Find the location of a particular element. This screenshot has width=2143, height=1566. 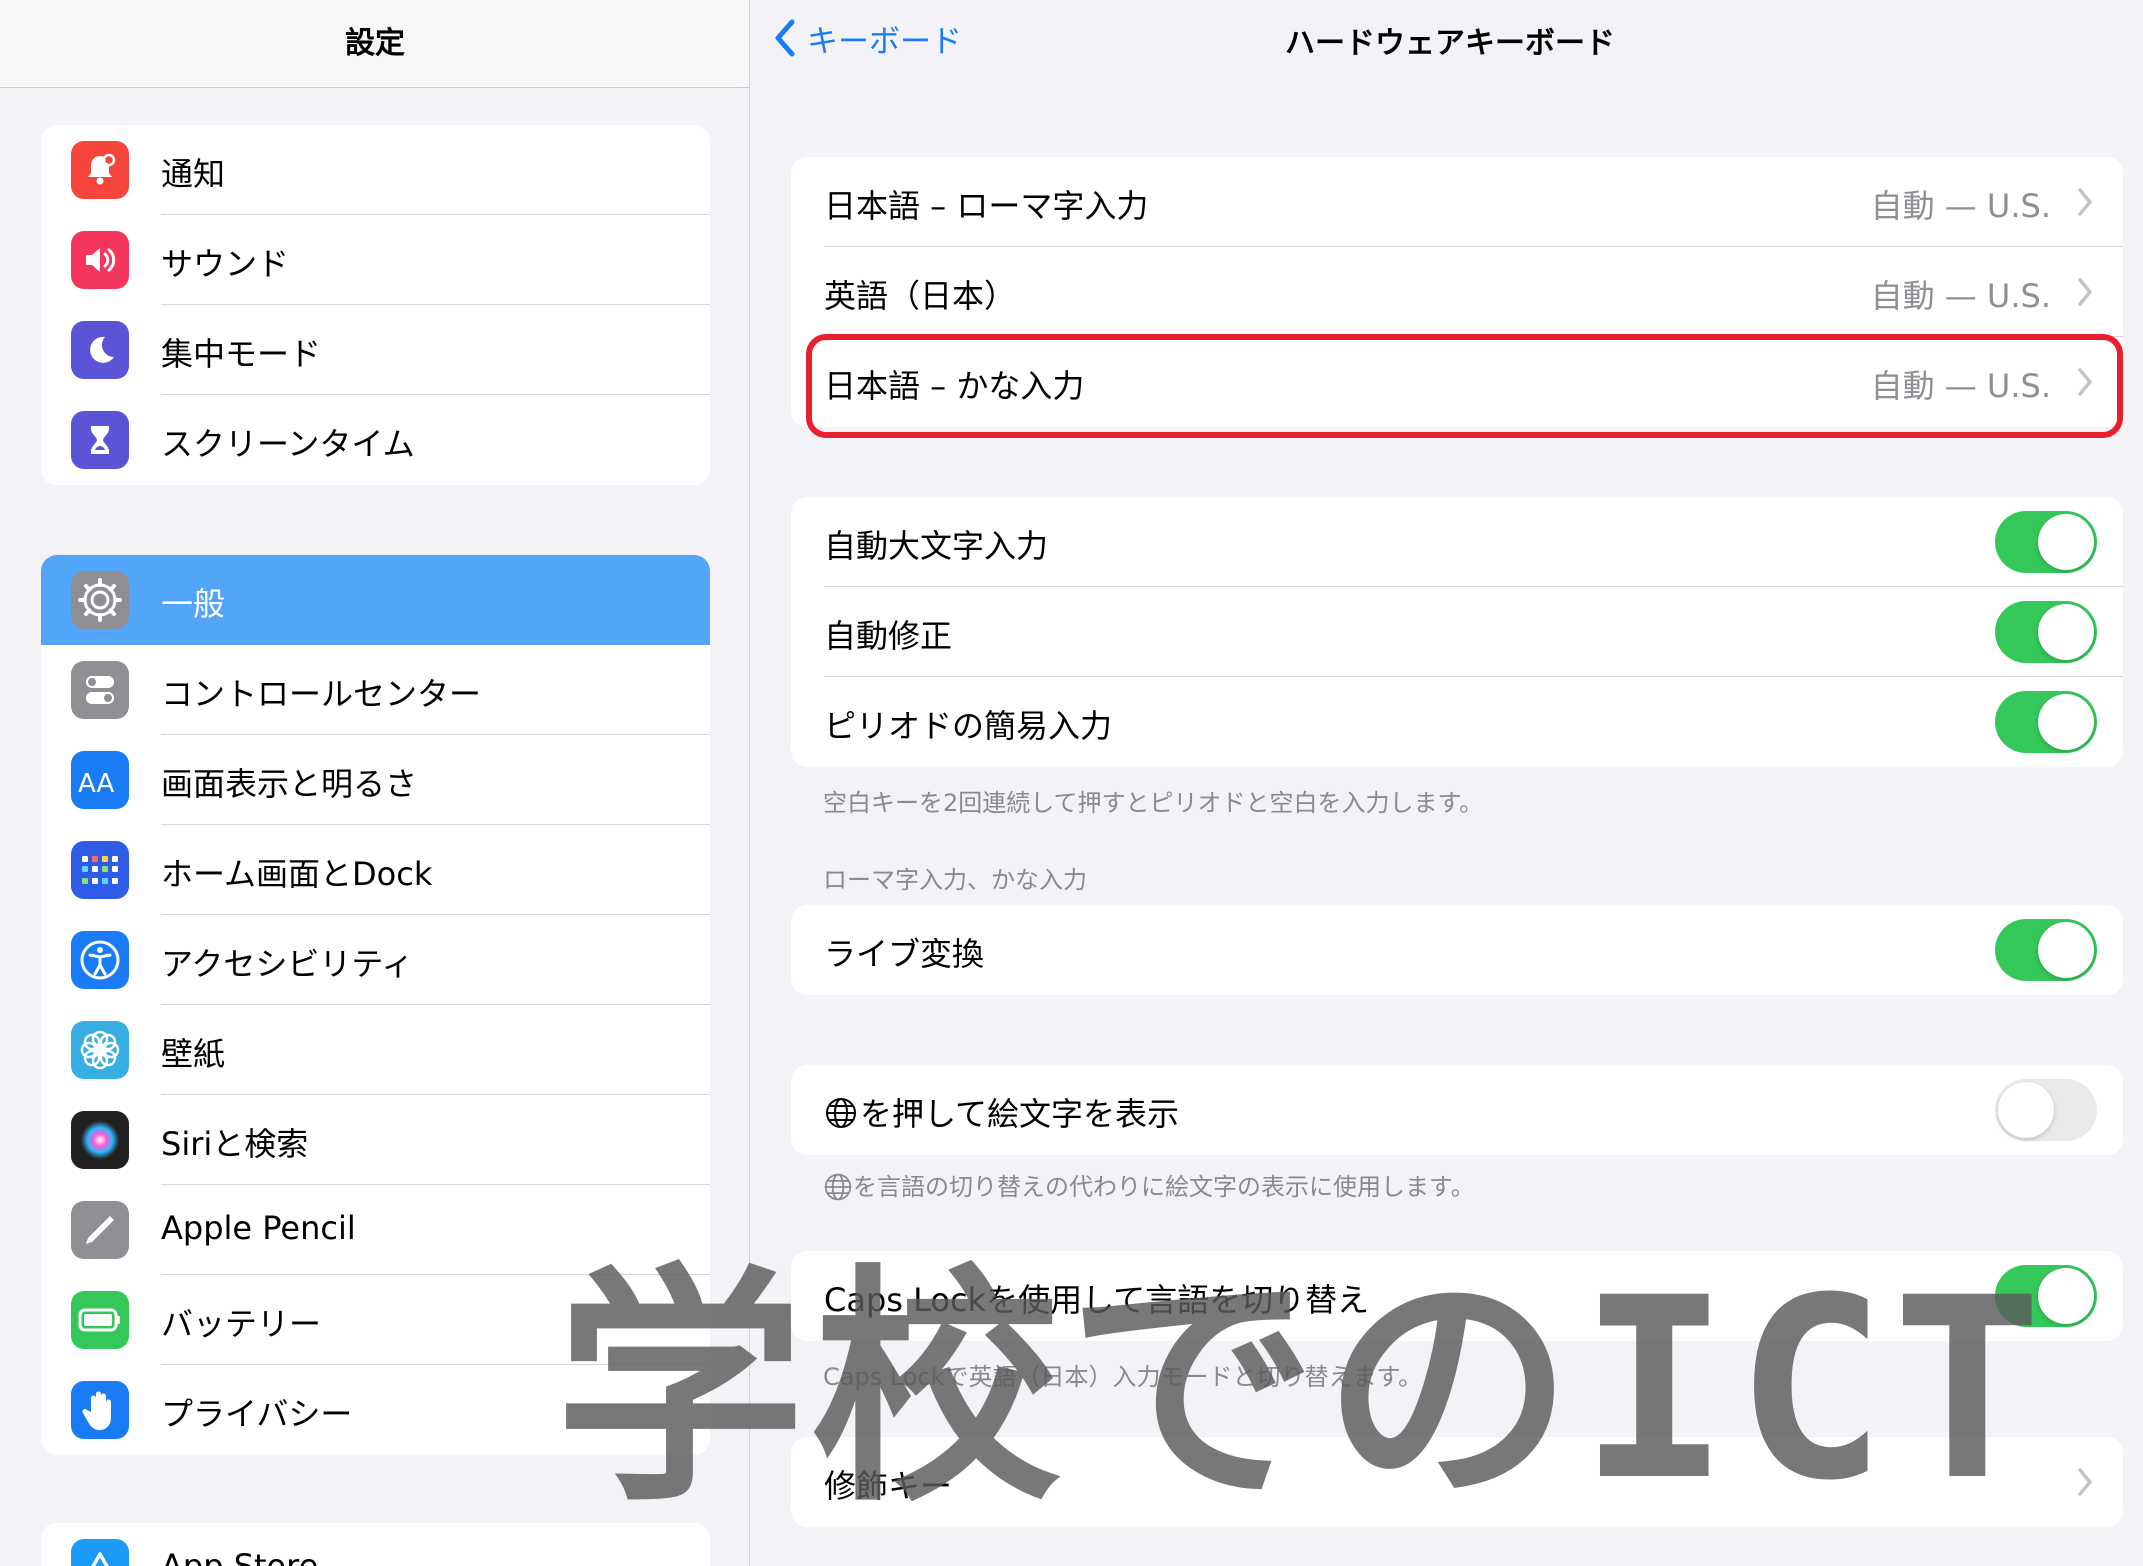

globe-emoji-group: を押して絵文字を表示 is located at coordinates (1457, 1110).